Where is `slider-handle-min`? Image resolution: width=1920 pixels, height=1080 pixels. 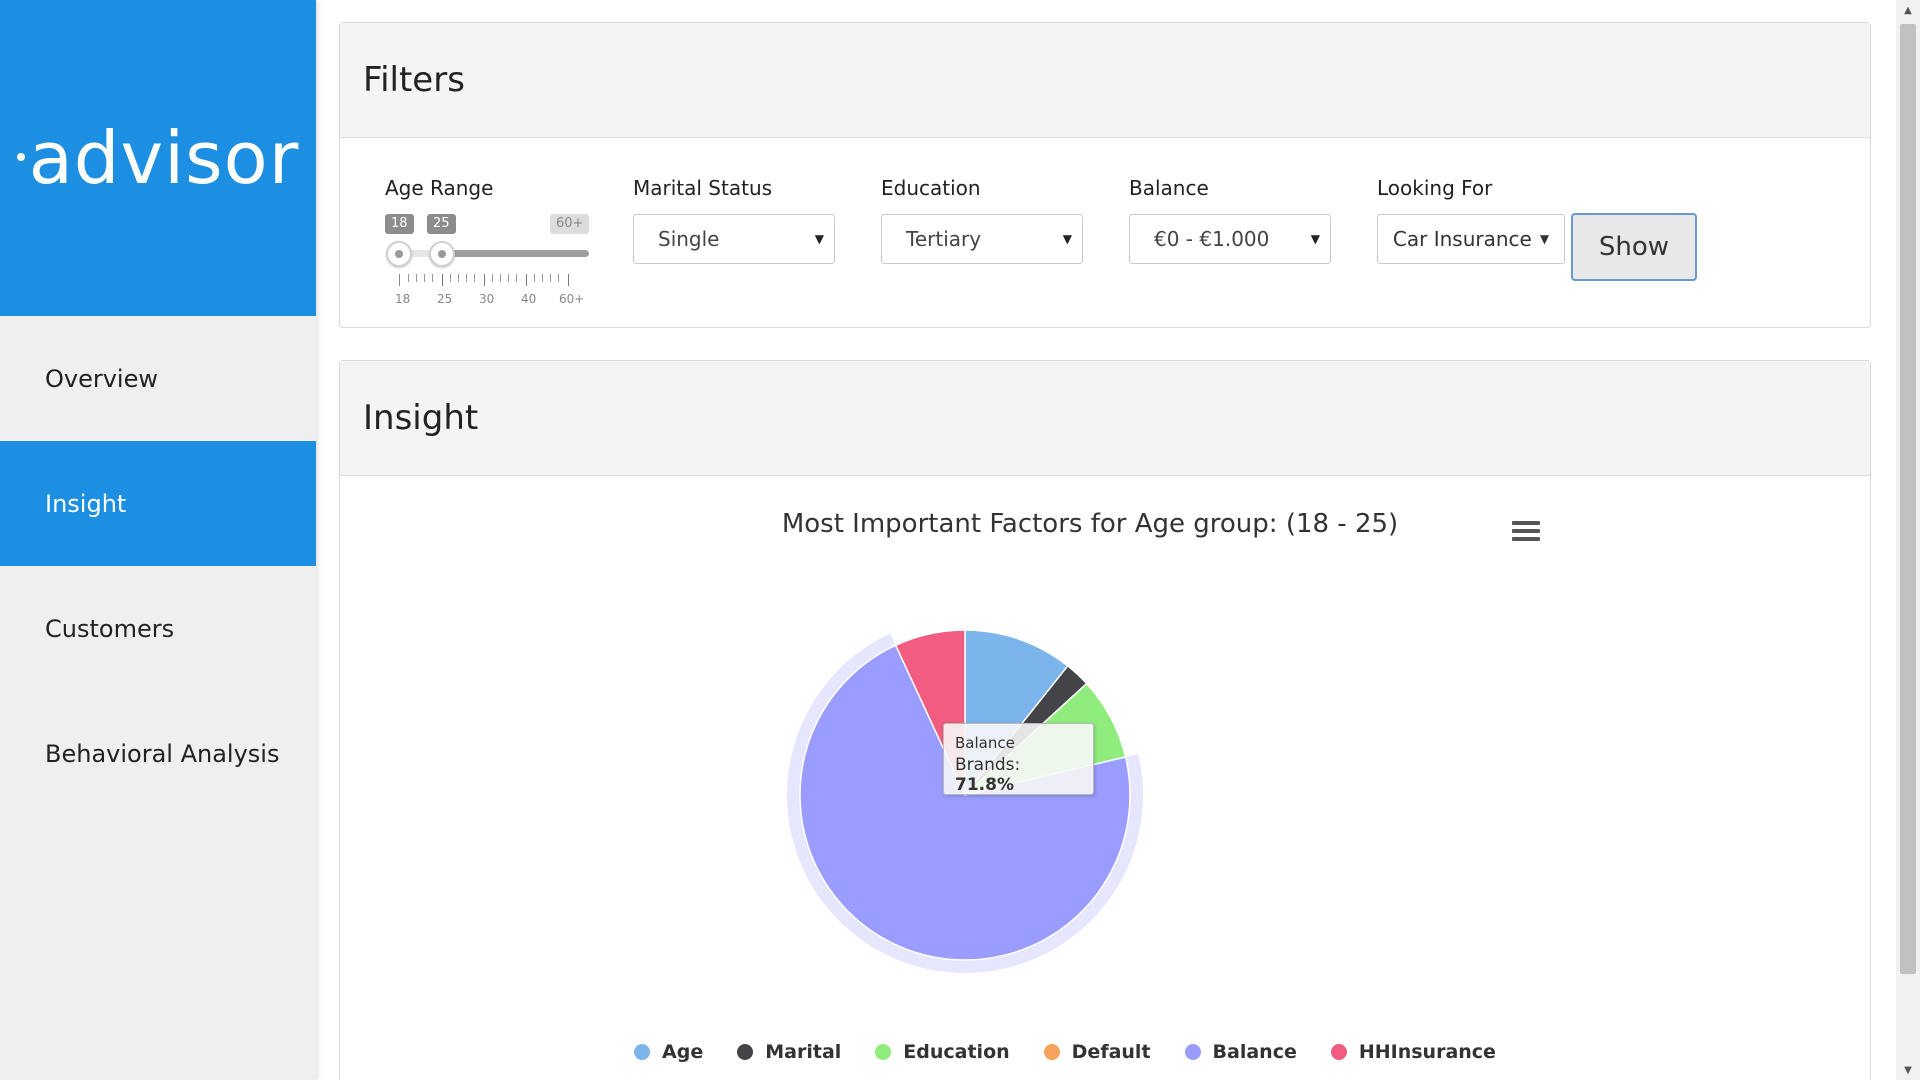 slider-handle-min is located at coordinates (399, 254).